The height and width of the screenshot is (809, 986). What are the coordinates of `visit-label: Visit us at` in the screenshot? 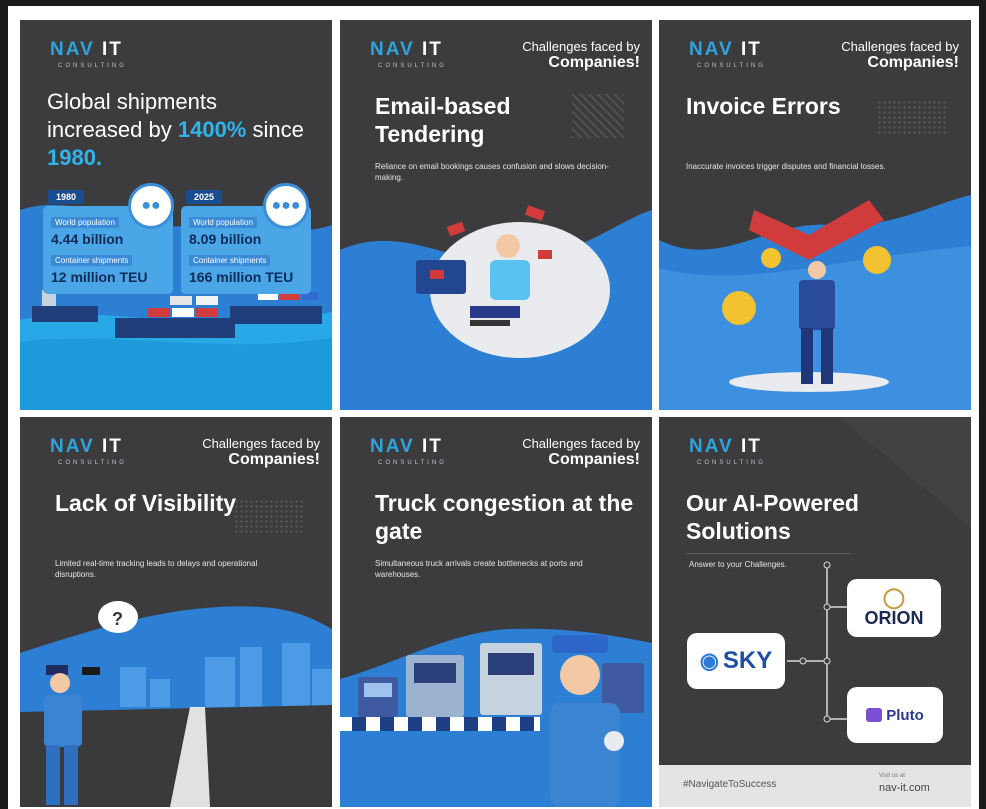 It's located at (892, 776).